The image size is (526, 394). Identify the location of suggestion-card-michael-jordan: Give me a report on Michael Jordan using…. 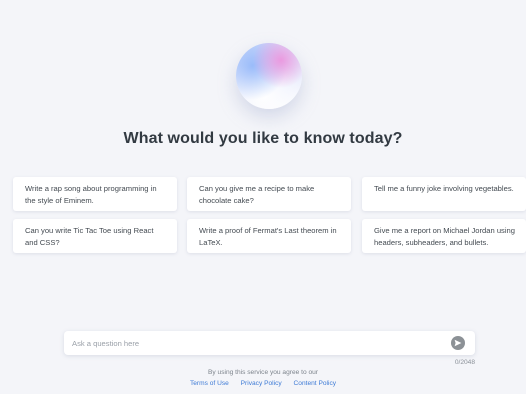
(444, 236).